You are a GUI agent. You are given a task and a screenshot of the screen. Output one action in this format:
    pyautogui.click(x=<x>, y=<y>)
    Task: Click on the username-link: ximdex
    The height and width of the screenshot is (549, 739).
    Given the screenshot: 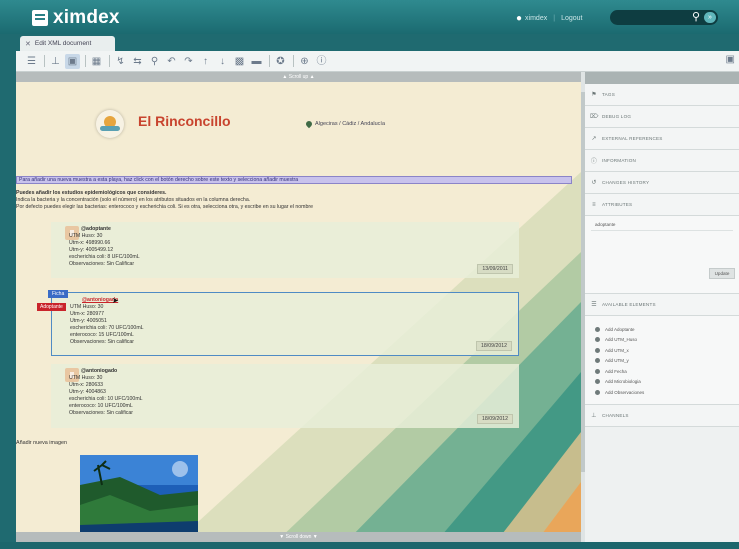 What is the action you would take?
    pyautogui.click(x=536, y=18)
    